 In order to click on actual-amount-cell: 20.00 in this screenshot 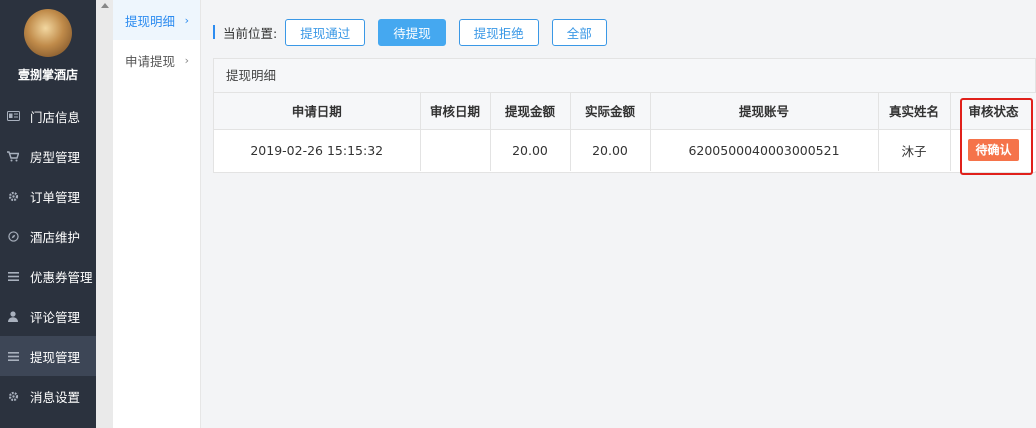, I will do `click(610, 150)`.